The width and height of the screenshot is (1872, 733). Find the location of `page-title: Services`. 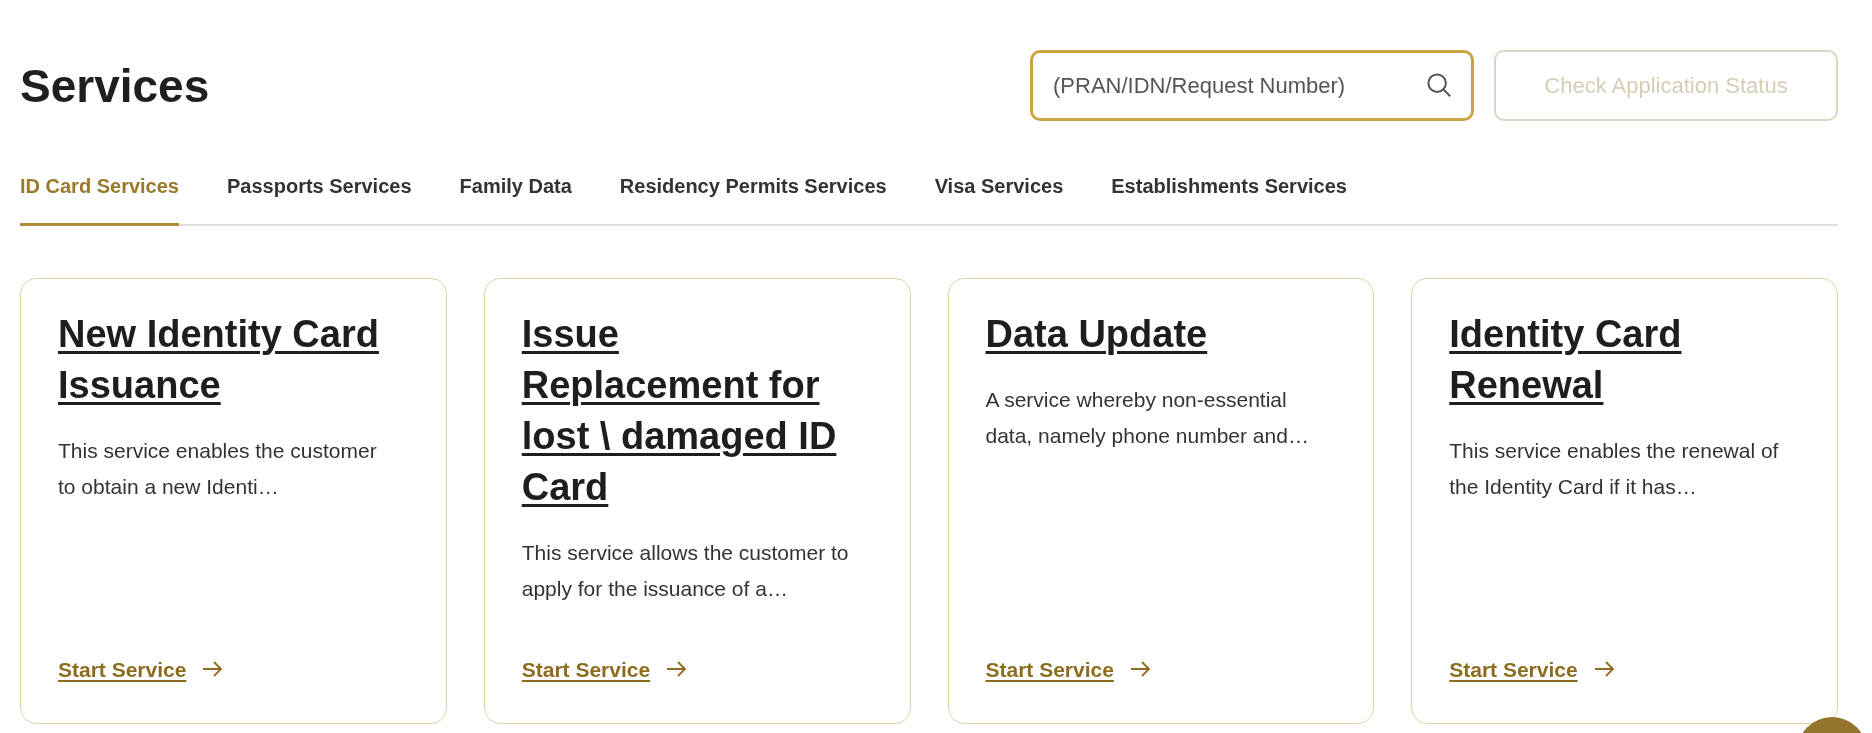

page-title: Services is located at coordinates (115, 85).